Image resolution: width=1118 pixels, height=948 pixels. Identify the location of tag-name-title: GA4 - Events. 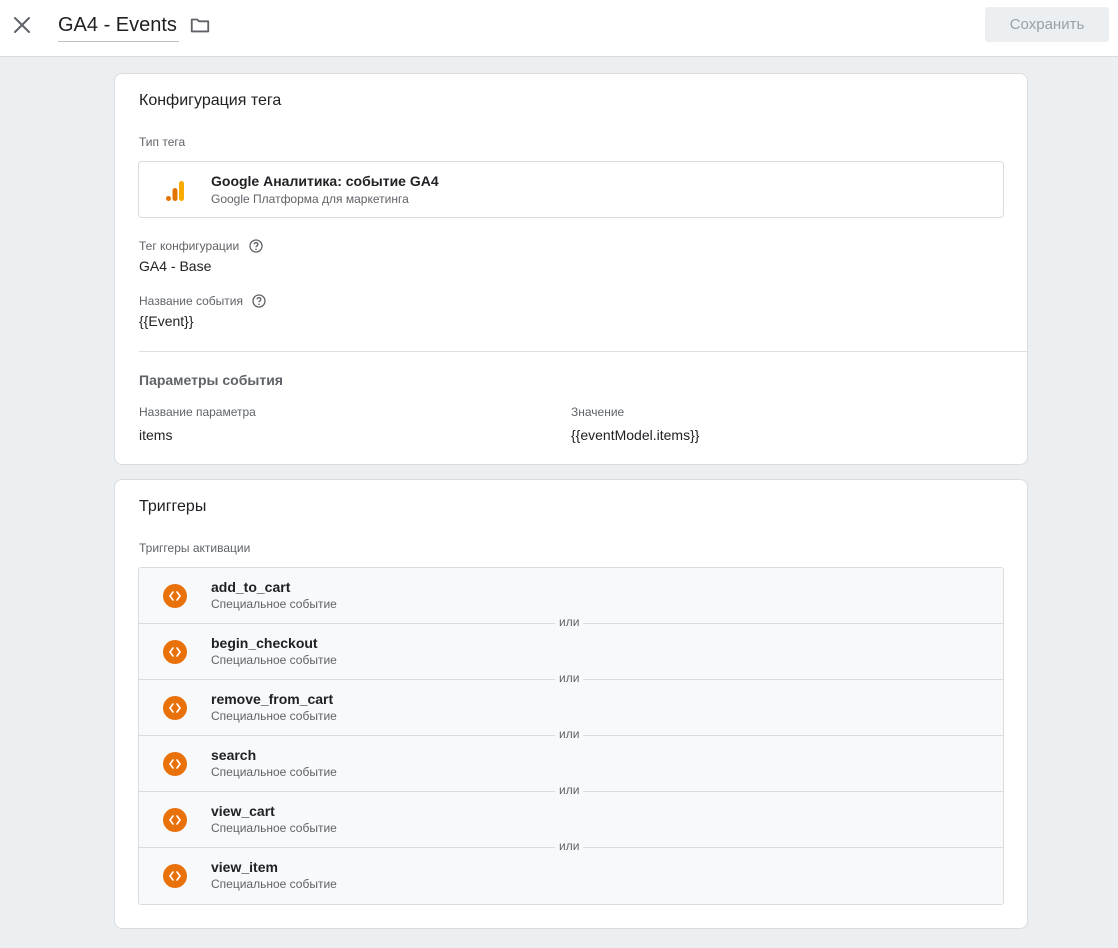
(117, 25).